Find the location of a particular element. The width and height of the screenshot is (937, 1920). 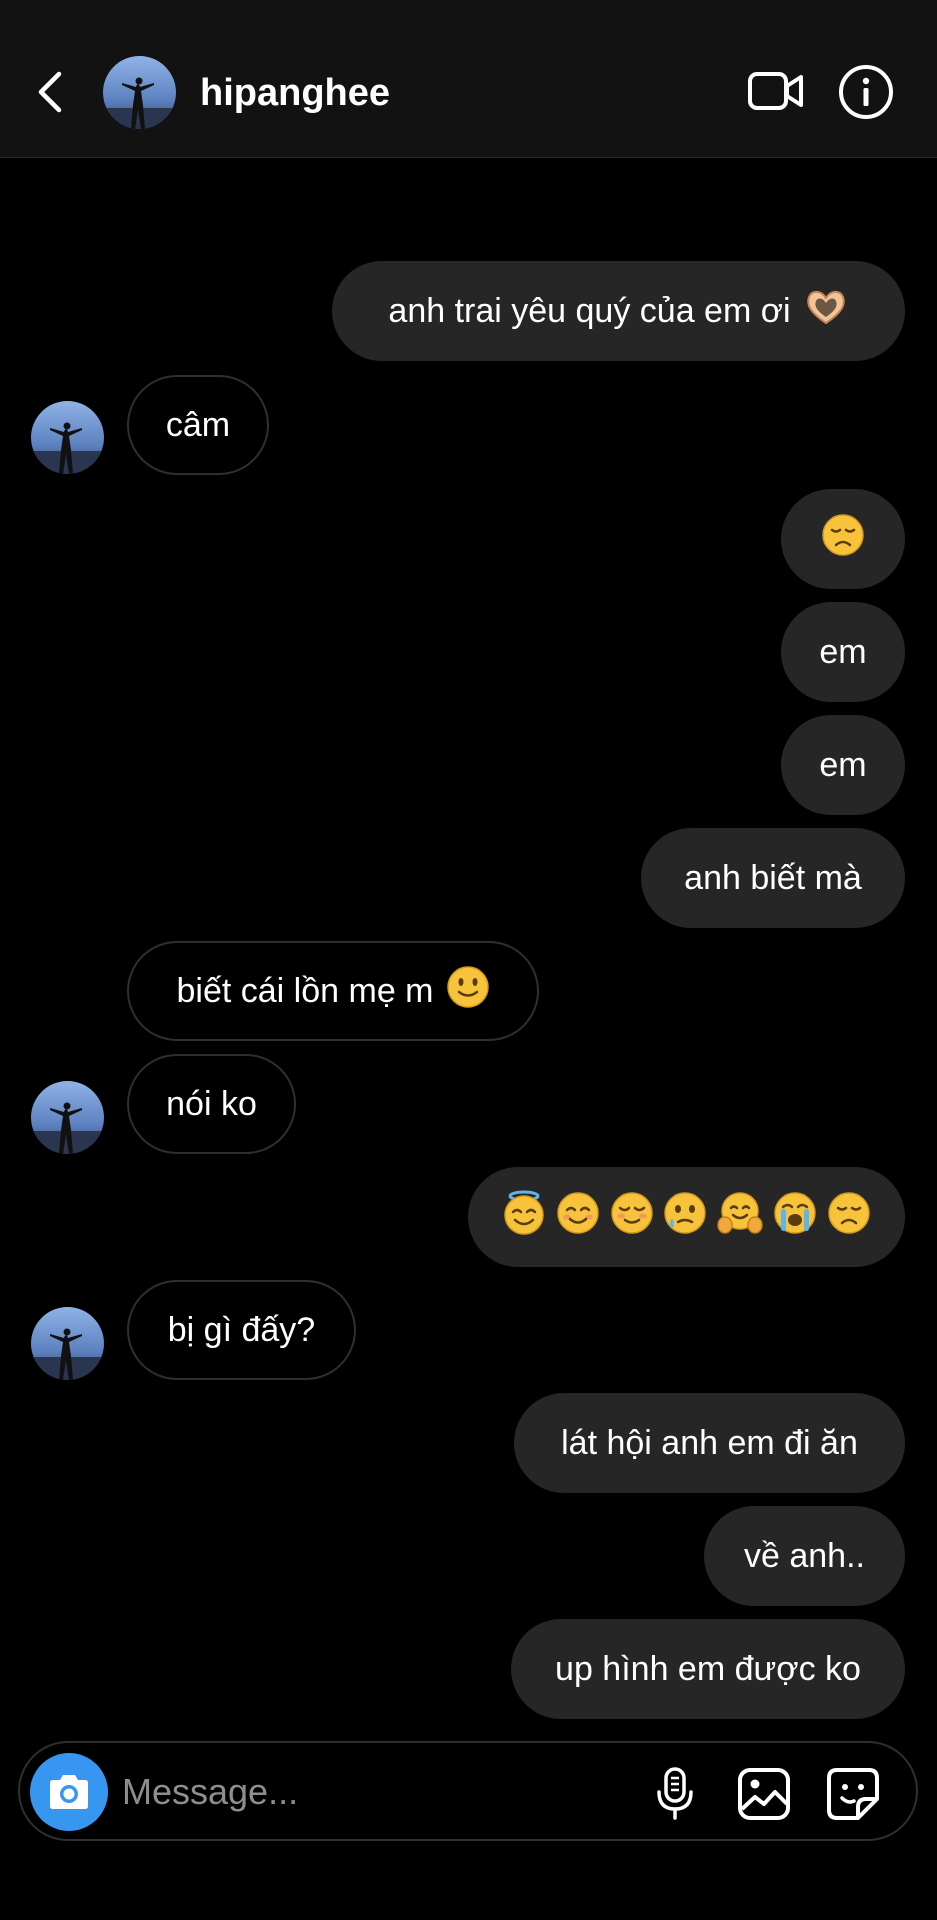

microphone-icon is located at coordinates (675, 1793).